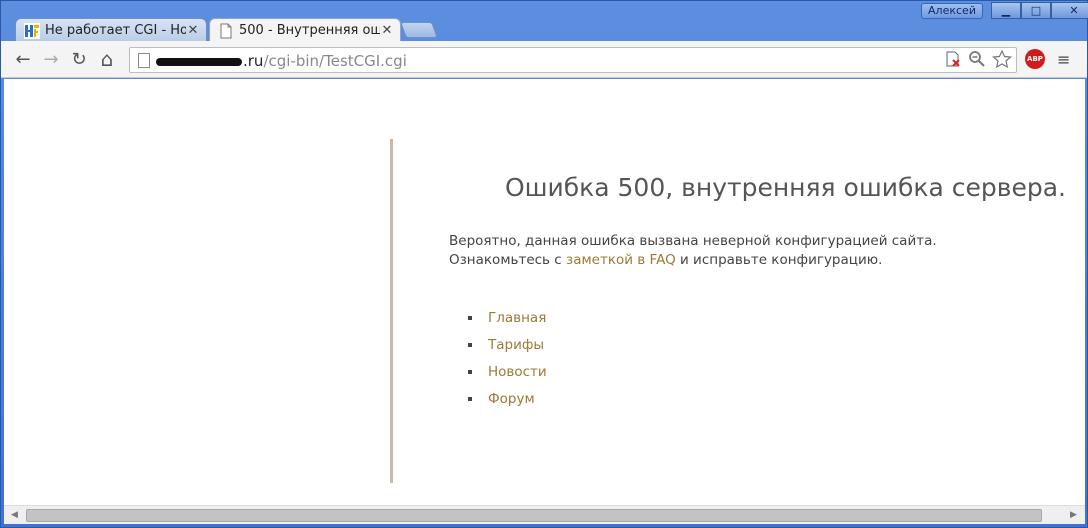  Describe the element at coordinates (1064, 59) in the screenshot. I see `chrome-menu-icon: ≡` at that location.